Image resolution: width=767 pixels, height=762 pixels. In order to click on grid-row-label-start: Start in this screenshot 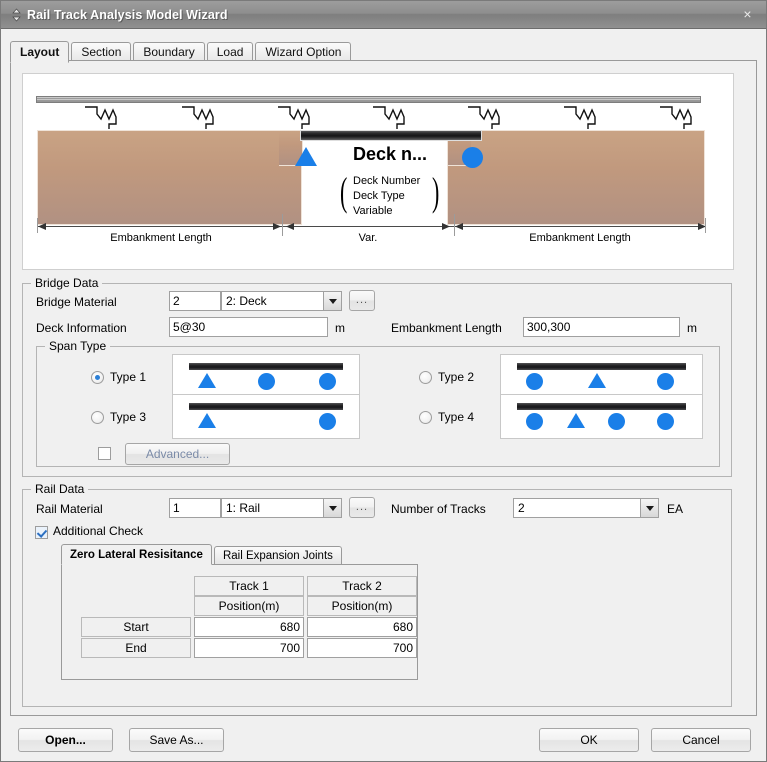, I will do `click(136, 627)`.